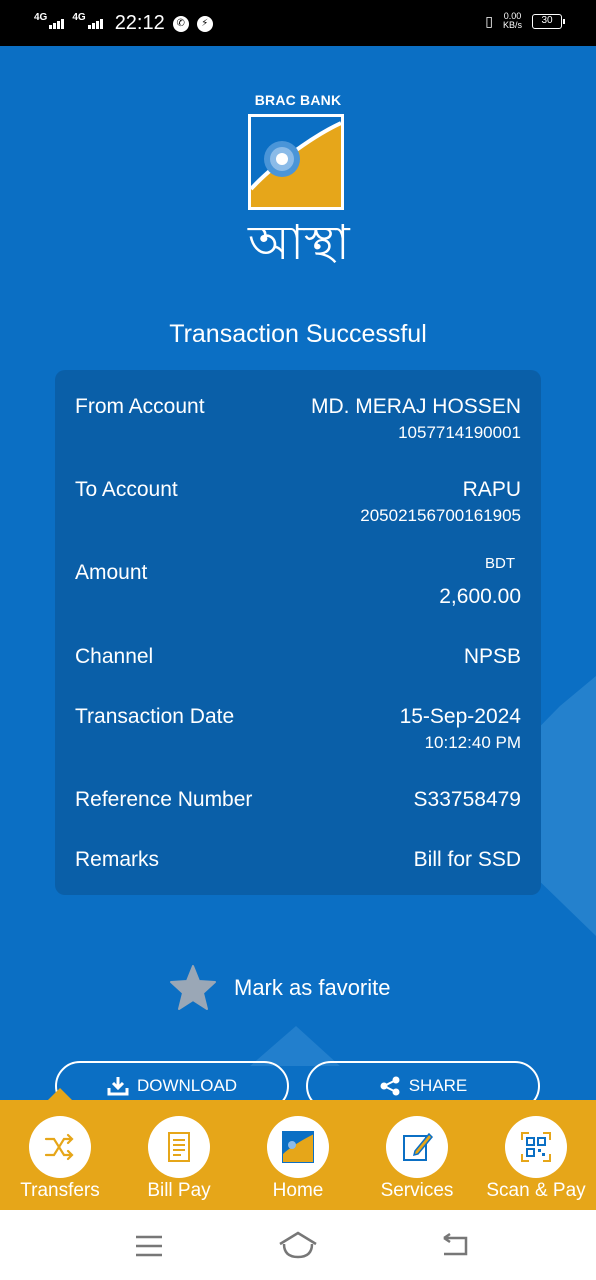 The width and height of the screenshot is (596, 1280). Describe the element at coordinates (440, 515) in the screenshot. I see `to-account-number: 20502156700161905` at that location.